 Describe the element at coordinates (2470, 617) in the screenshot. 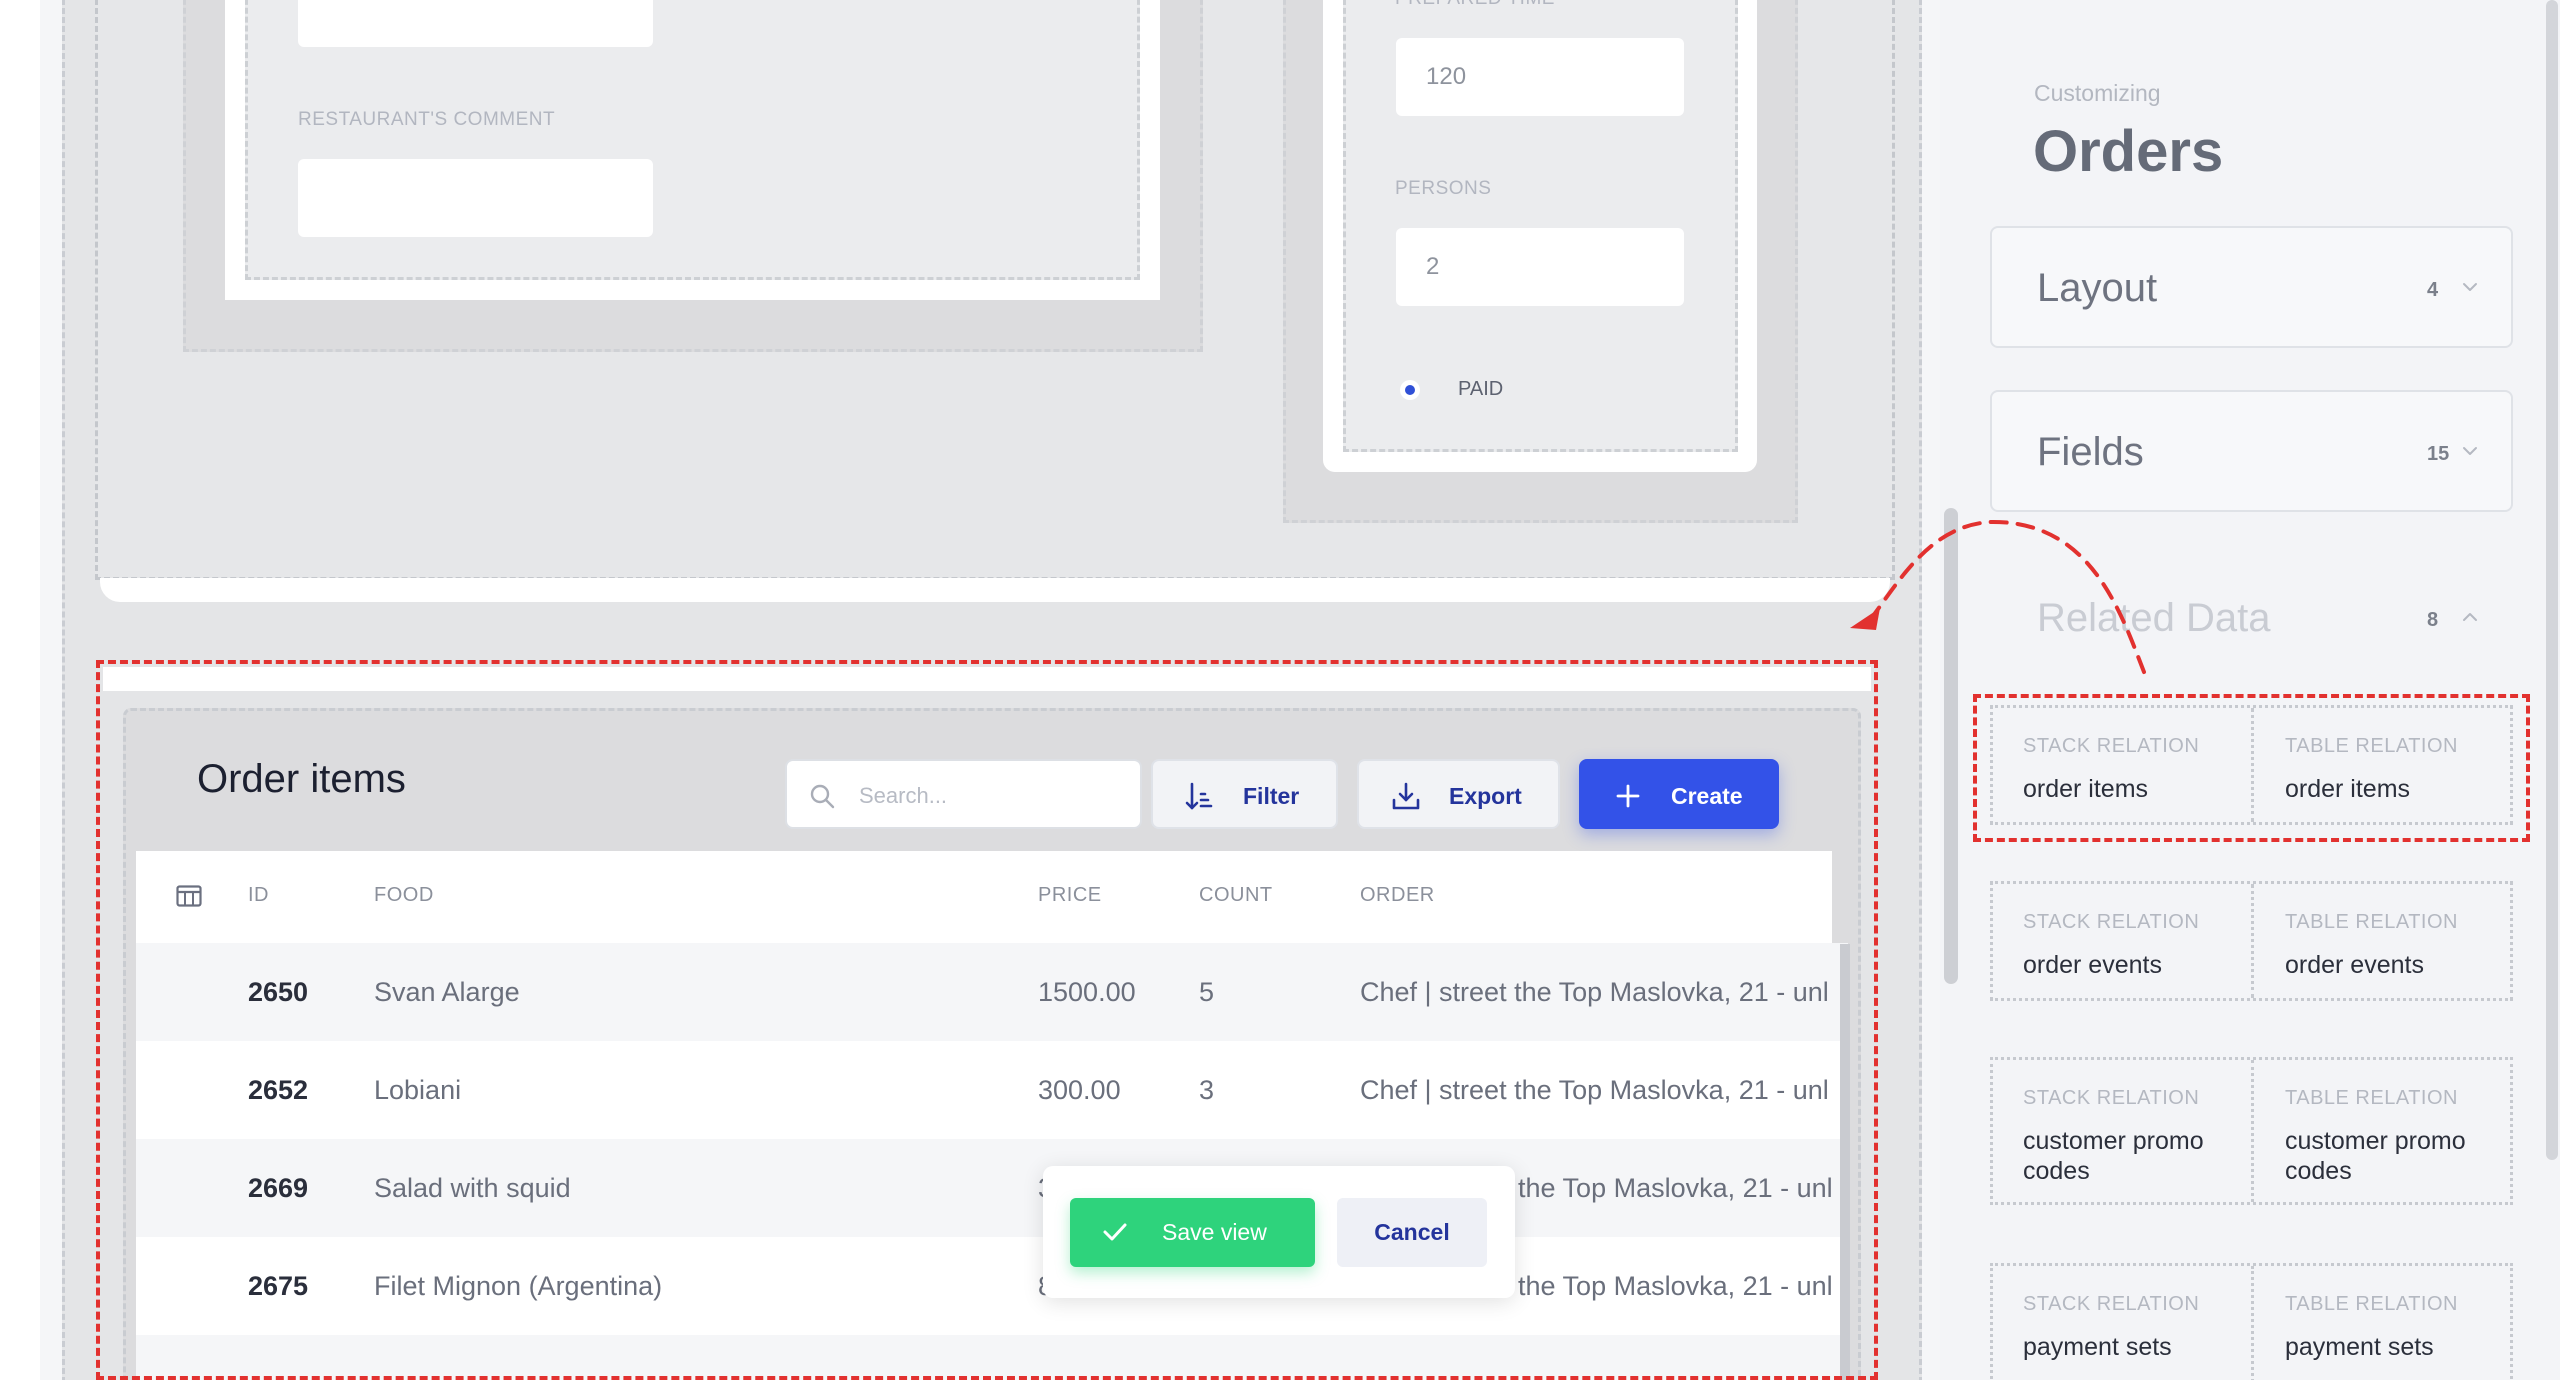

I see `chevron-up-icon` at that location.